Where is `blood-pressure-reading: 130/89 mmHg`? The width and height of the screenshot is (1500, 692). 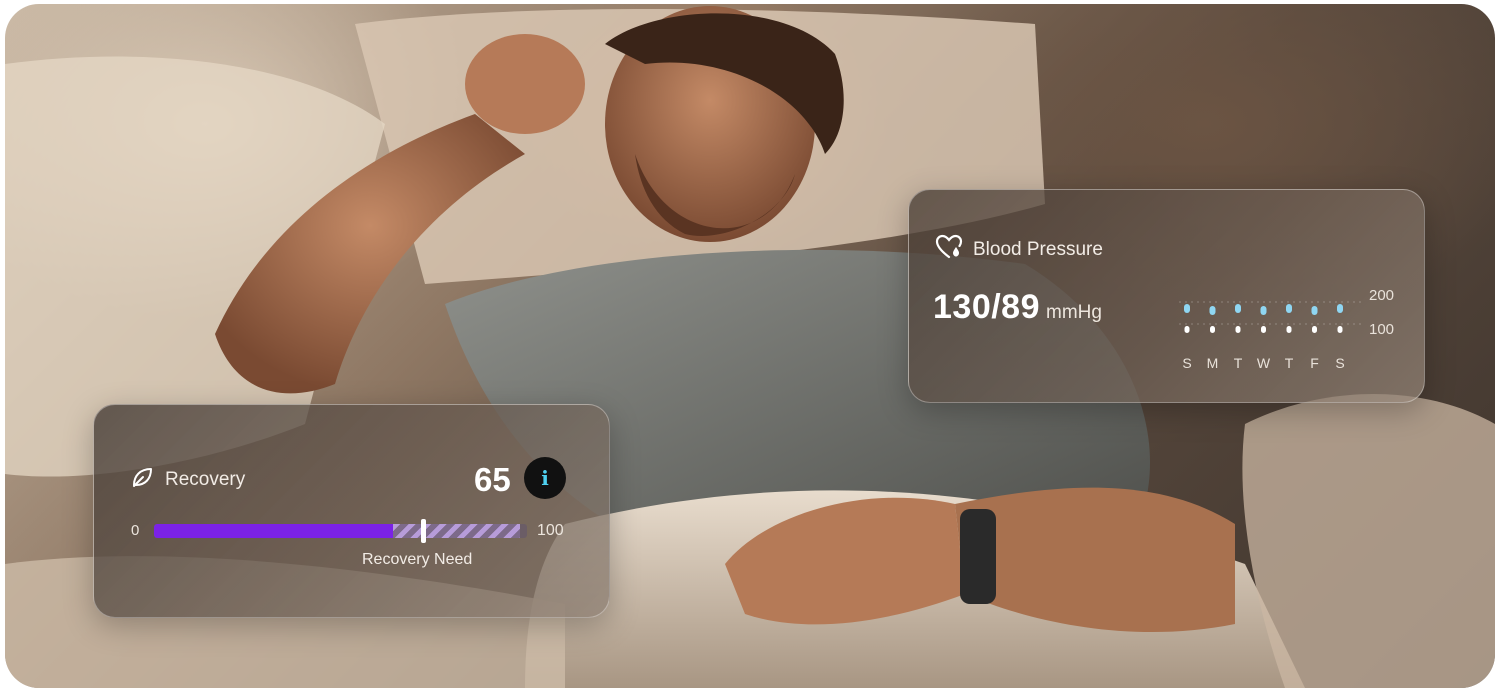
blood-pressure-reading: 130/89 mmHg is located at coordinates (1017, 307).